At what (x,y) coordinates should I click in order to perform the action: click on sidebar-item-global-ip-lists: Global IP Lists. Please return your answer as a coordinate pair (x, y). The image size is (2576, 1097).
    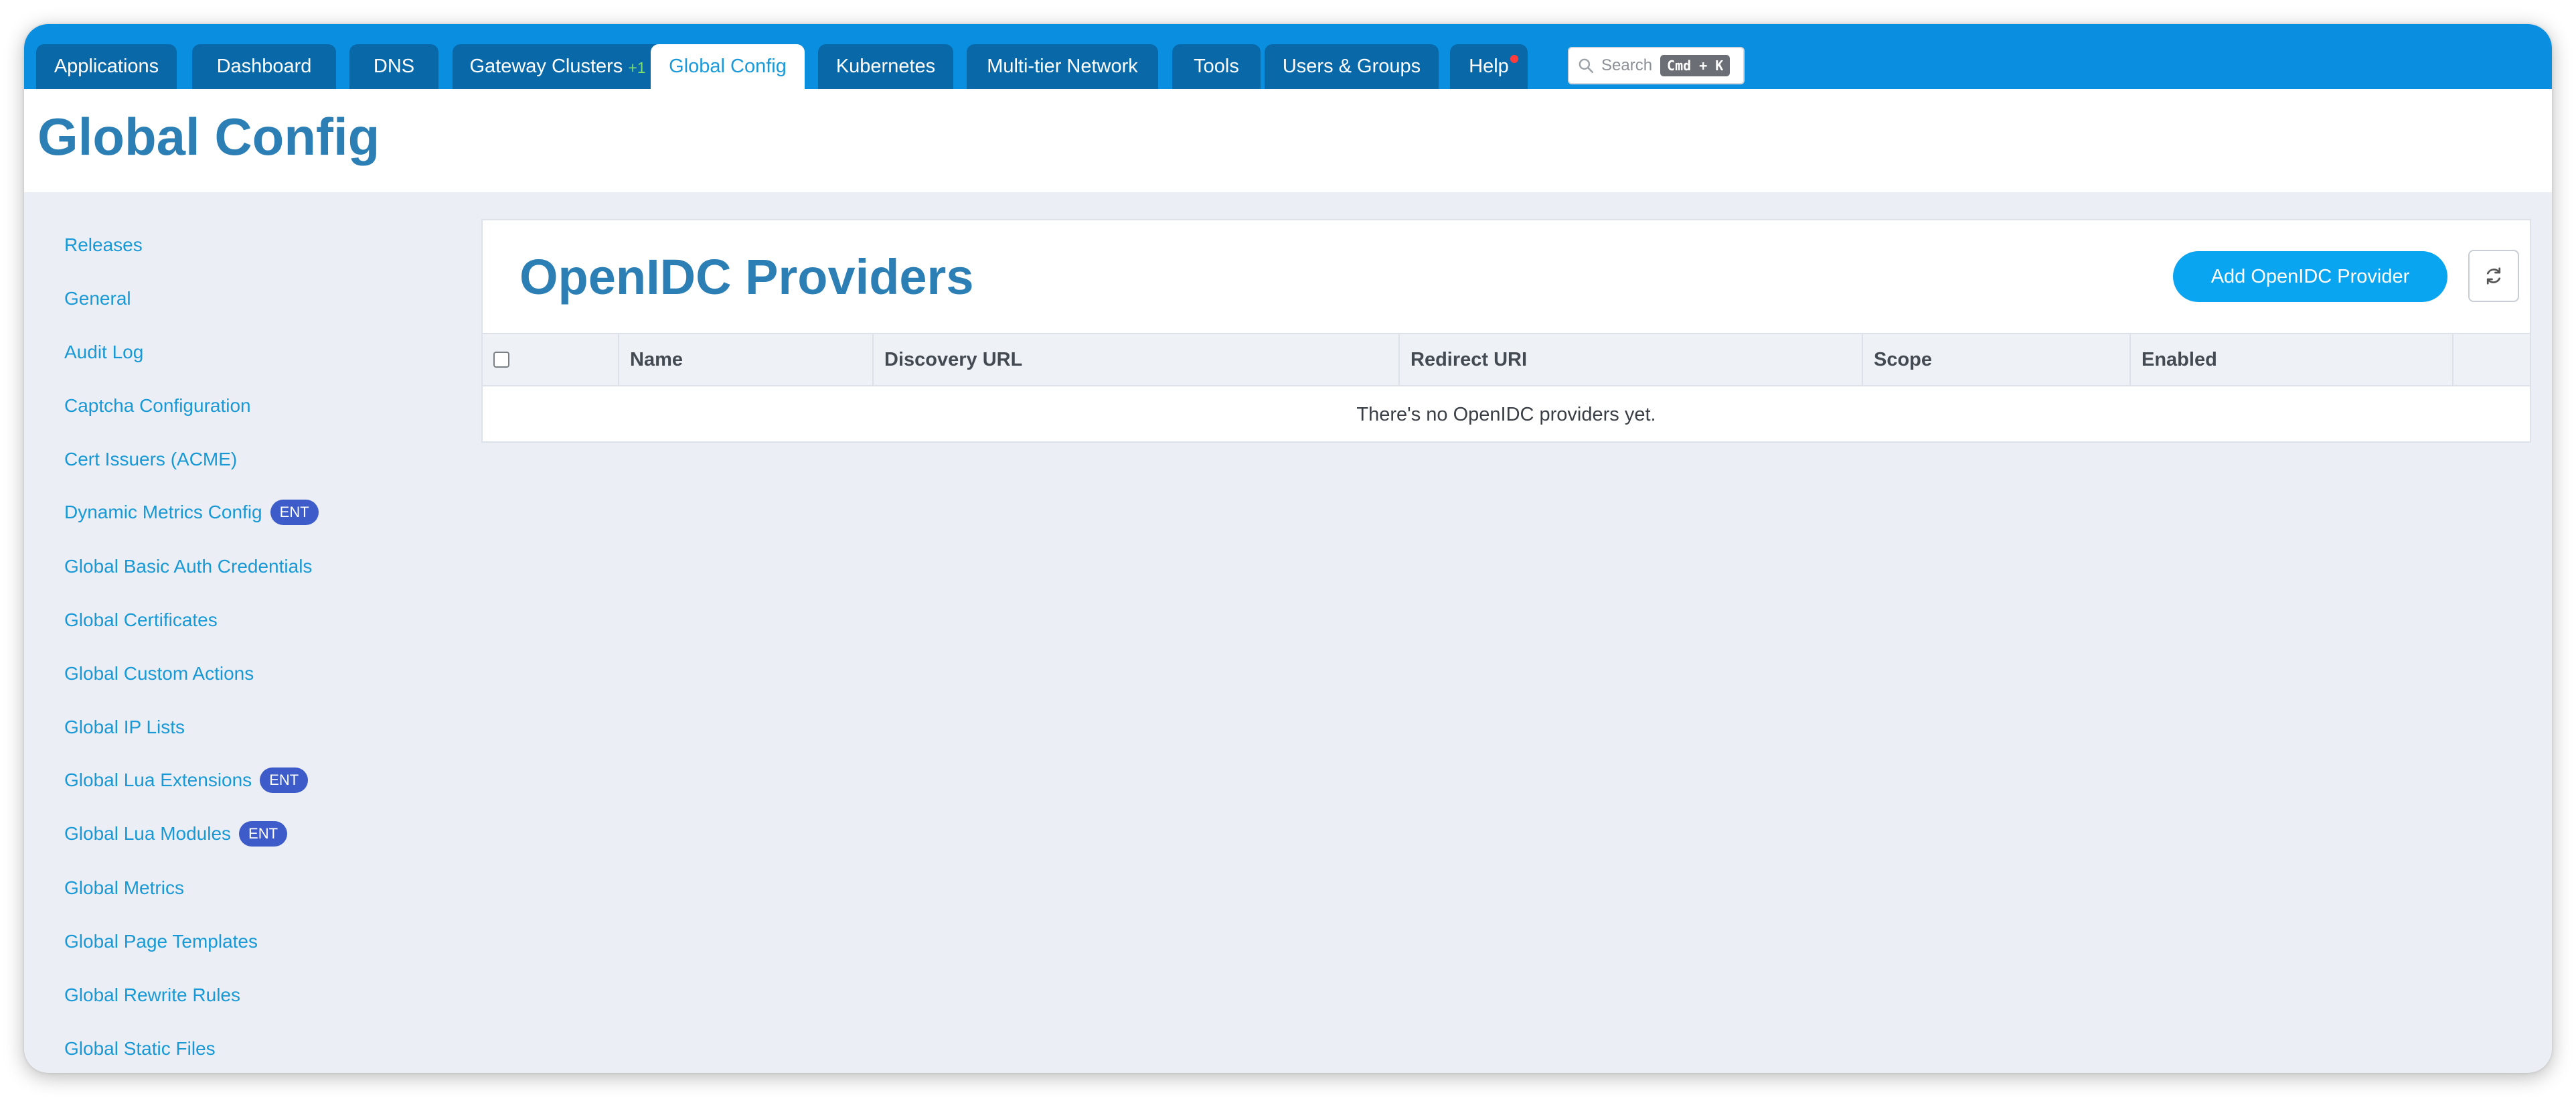
    Looking at the image, I should click on (125, 727).